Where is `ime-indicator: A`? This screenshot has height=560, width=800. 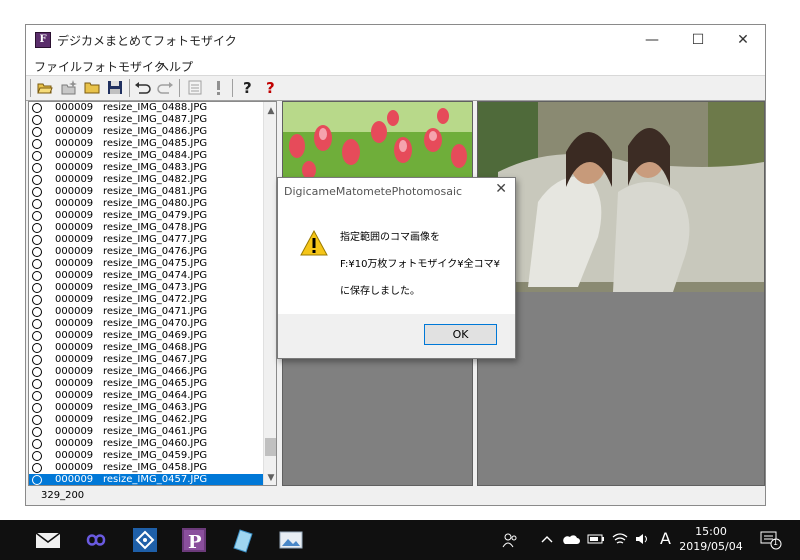
ime-indicator: A is located at coordinates (665, 538).